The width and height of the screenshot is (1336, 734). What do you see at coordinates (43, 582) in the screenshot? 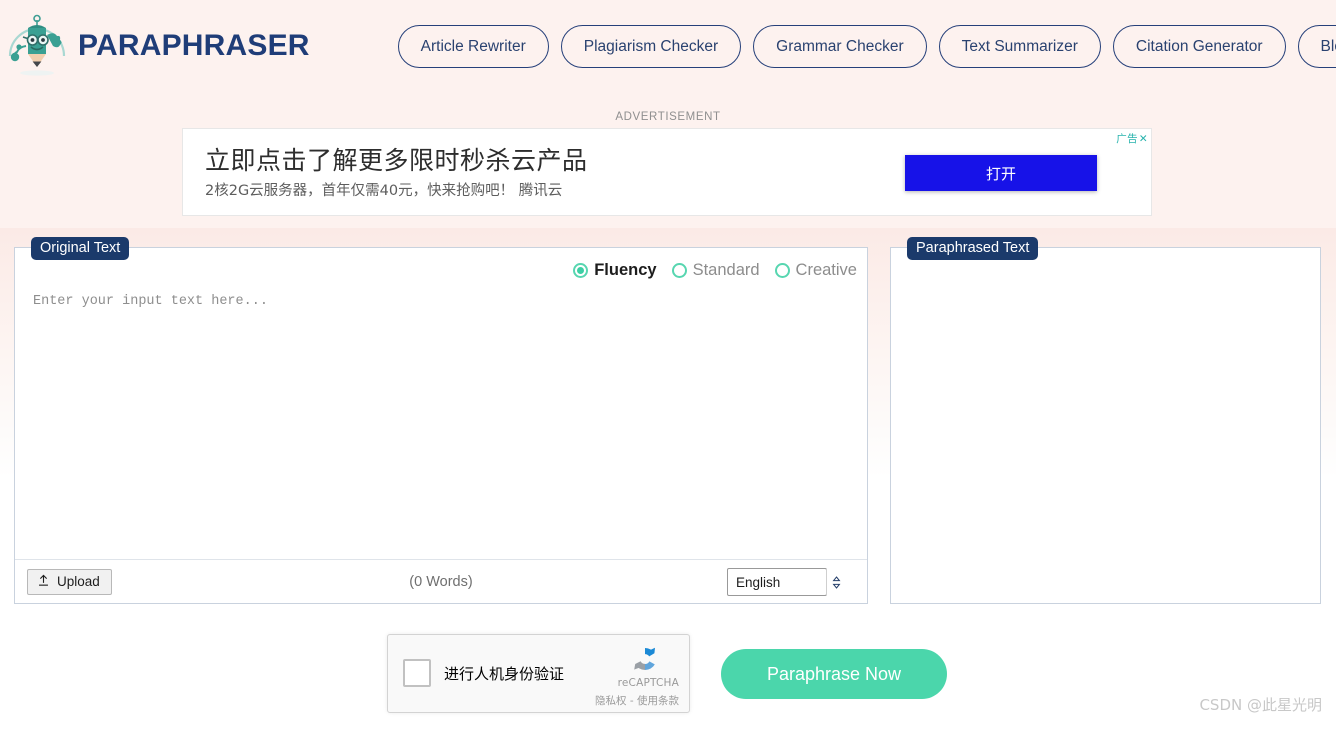
I see `upload-icon` at bounding box center [43, 582].